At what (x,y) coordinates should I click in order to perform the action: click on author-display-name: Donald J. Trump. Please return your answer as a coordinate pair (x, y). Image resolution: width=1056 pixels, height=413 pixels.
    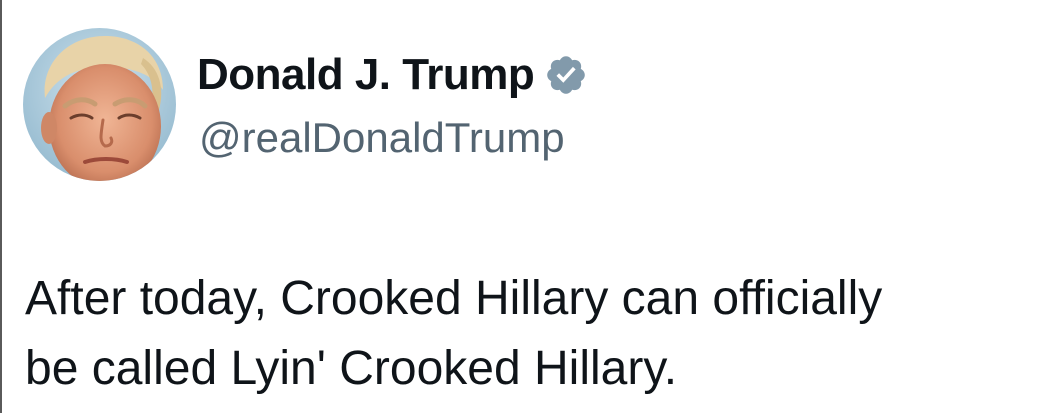
    Looking at the image, I should click on (366, 75).